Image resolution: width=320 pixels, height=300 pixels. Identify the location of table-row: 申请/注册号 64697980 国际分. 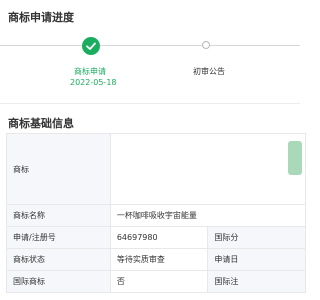
(156, 237).